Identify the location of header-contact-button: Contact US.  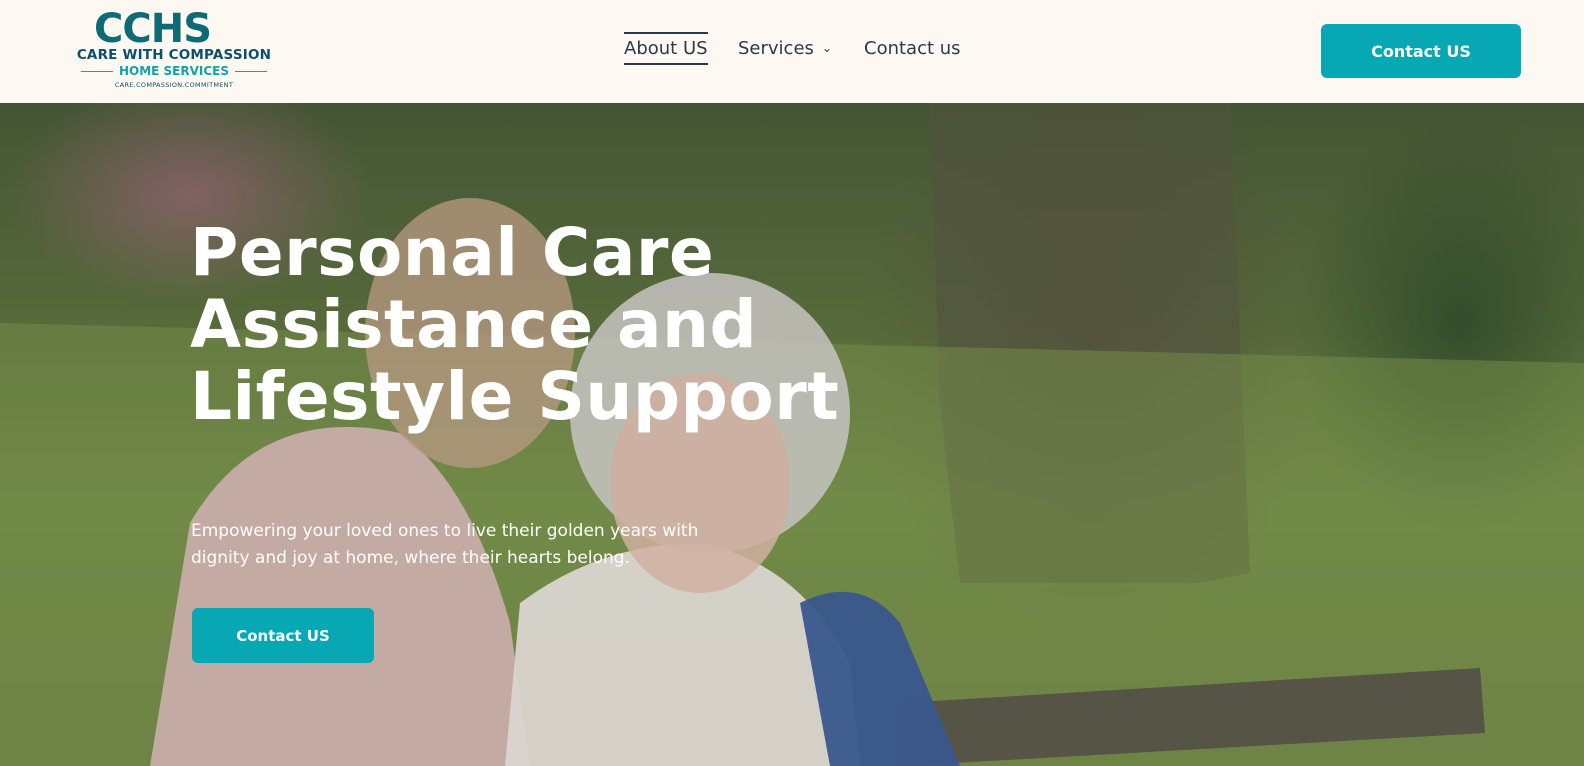
(1421, 51).